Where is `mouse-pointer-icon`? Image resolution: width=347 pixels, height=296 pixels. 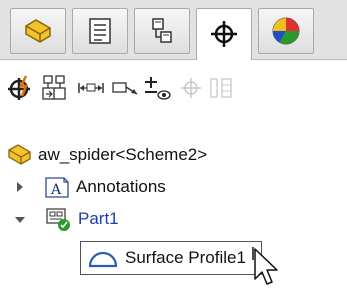 mouse-pointer-icon is located at coordinates (265, 266).